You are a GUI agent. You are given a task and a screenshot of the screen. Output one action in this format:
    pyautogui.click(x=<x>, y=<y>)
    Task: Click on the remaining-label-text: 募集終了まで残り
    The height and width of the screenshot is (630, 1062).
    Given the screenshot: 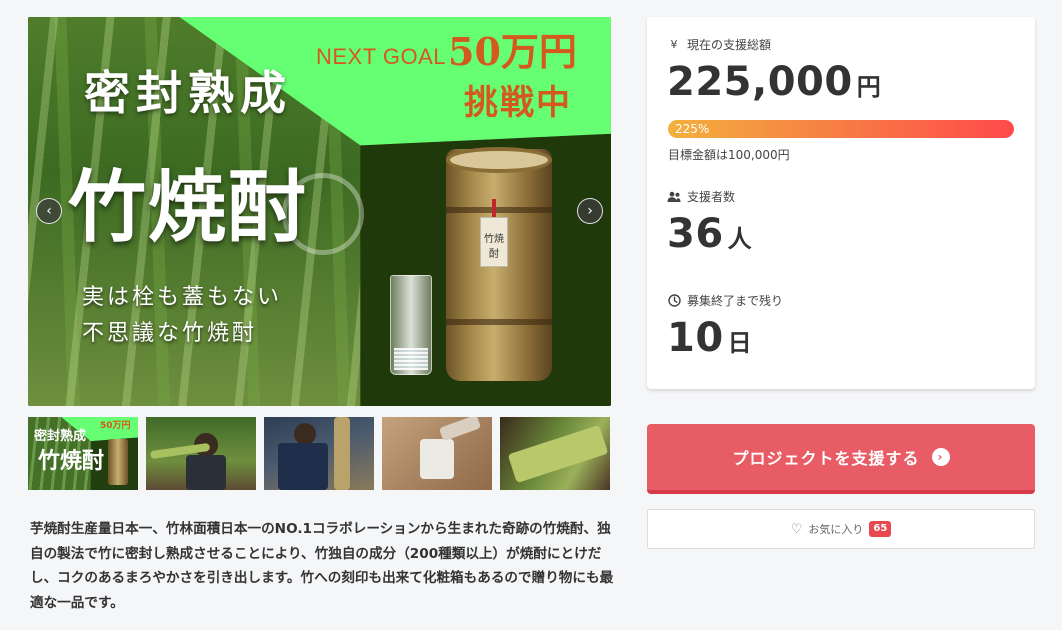 What is the action you would take?
    pyautogui.click(x=735, y=301)
    